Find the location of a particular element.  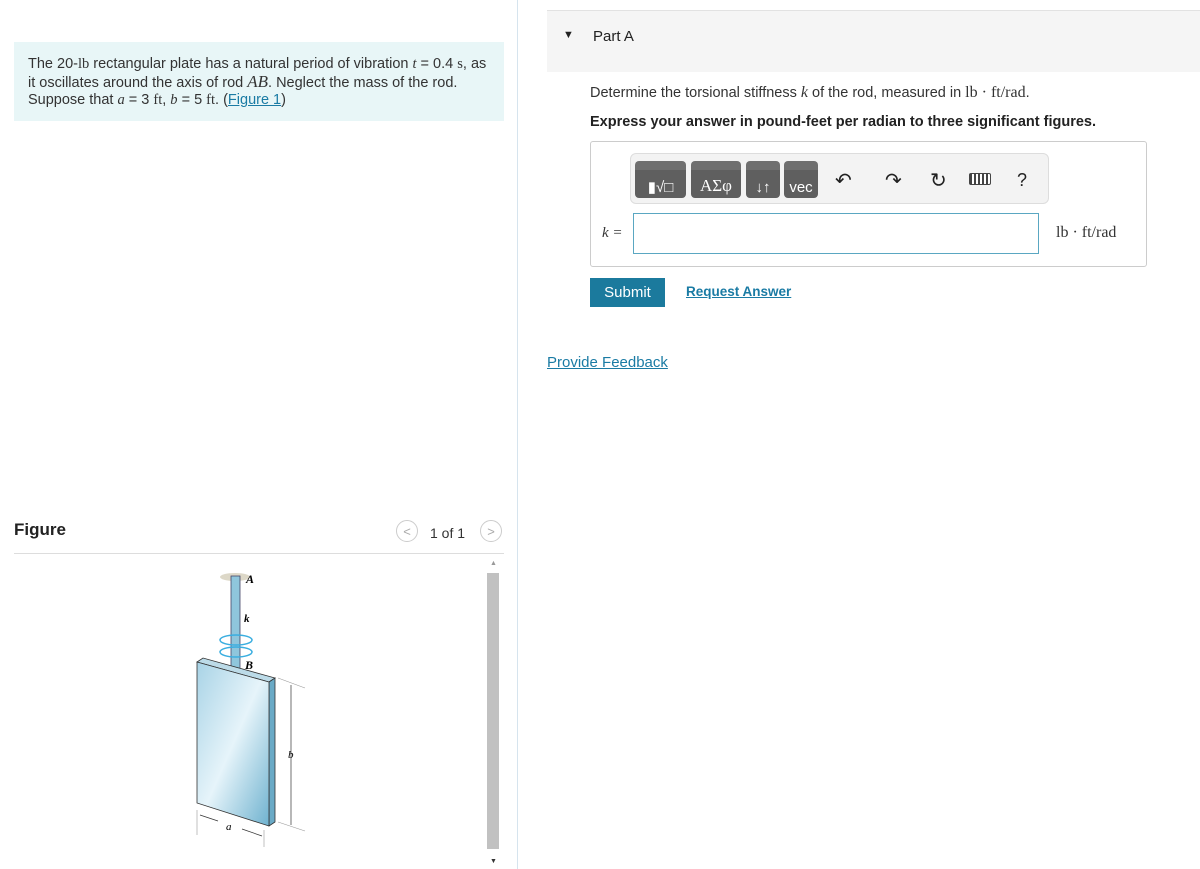

next-figure-button: > is located at coordinates (491, 531).